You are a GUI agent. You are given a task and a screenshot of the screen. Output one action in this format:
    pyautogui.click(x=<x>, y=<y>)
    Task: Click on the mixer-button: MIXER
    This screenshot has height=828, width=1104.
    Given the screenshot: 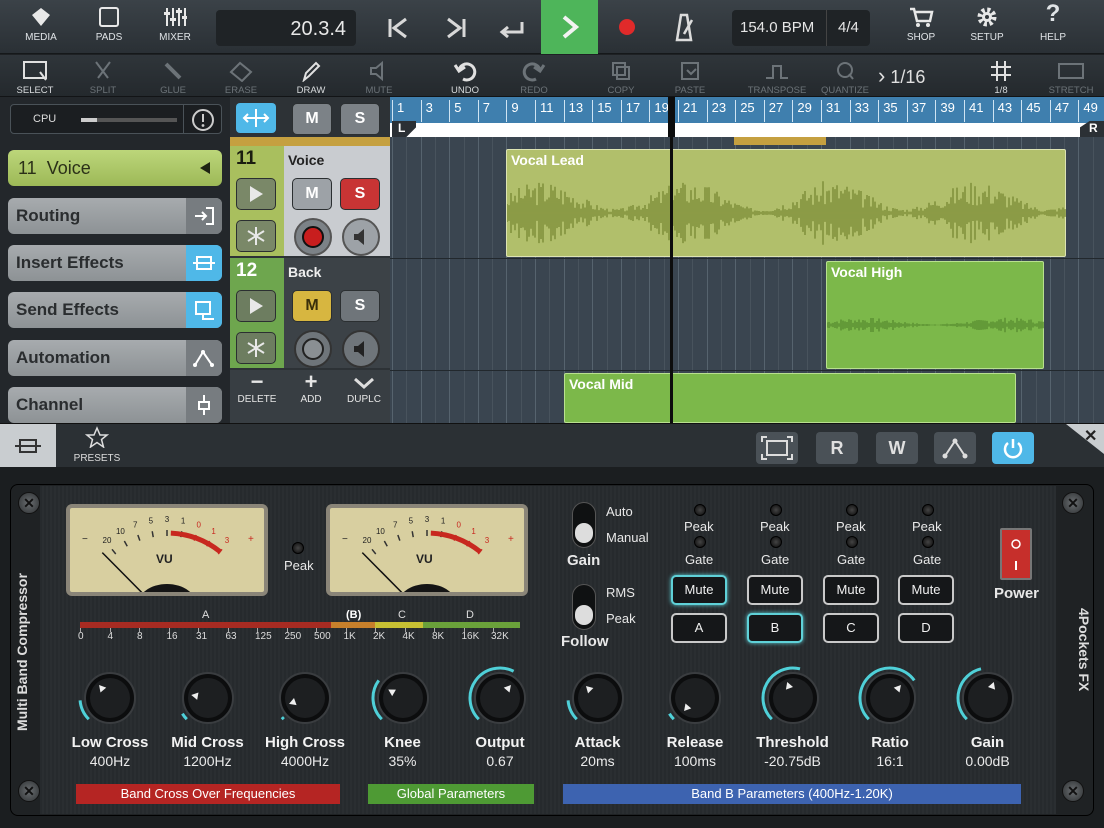 What is the action you would take?
    pyautogui.click(x=175, y=27)
    